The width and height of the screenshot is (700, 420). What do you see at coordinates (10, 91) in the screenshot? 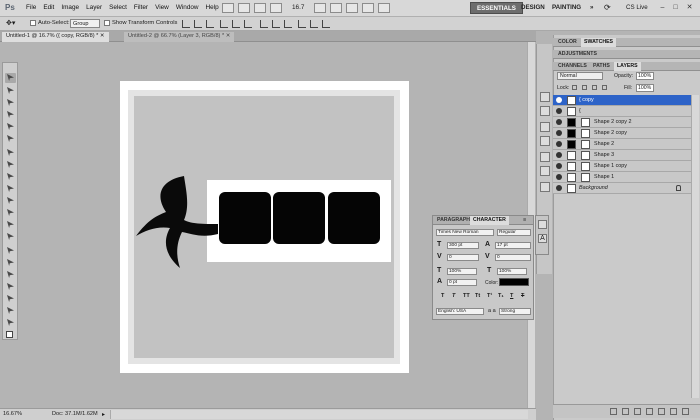
I see `marquee-tool` at bounding box center [10, 91].